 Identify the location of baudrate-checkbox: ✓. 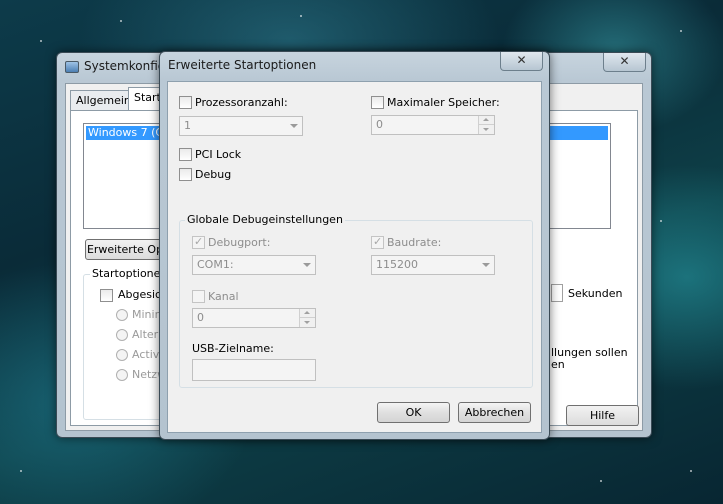
(377, 242).